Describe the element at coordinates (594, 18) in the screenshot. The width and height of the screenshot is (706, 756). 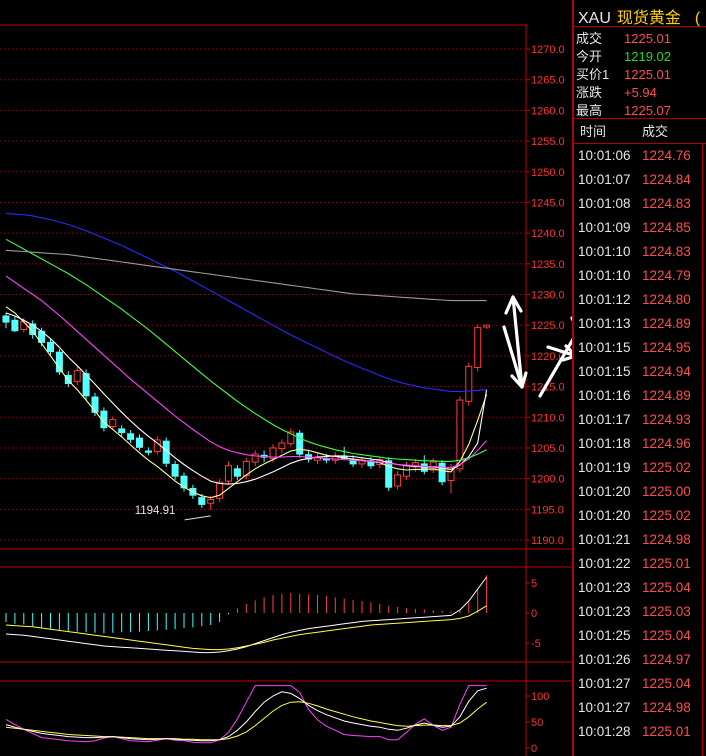
I see `symbol-code: XAU` at that location.